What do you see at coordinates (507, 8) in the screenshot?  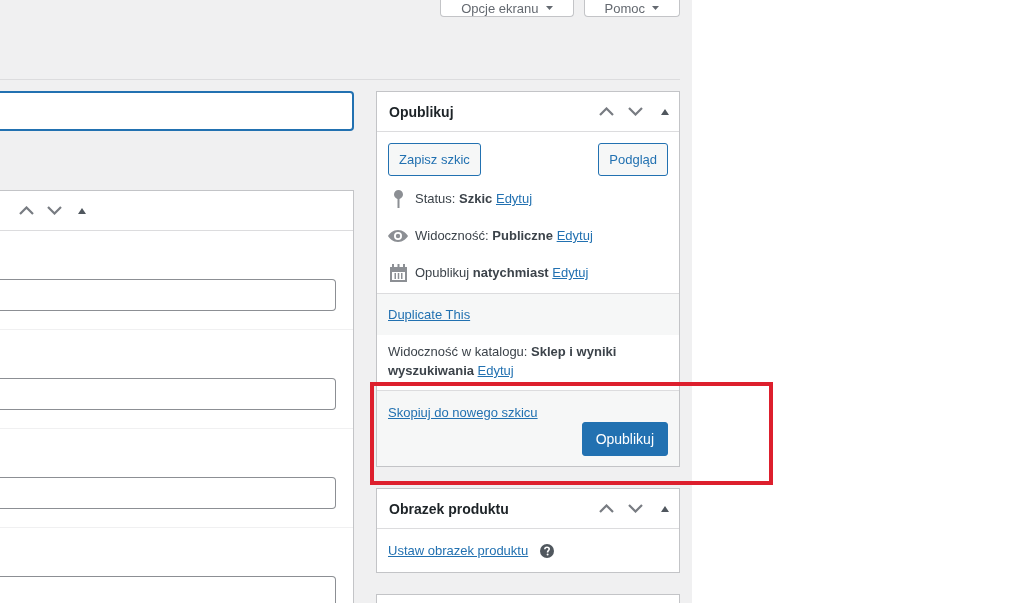 I see `screen-tab-button: Opcje ekranu` at bounding box center [507, 8].